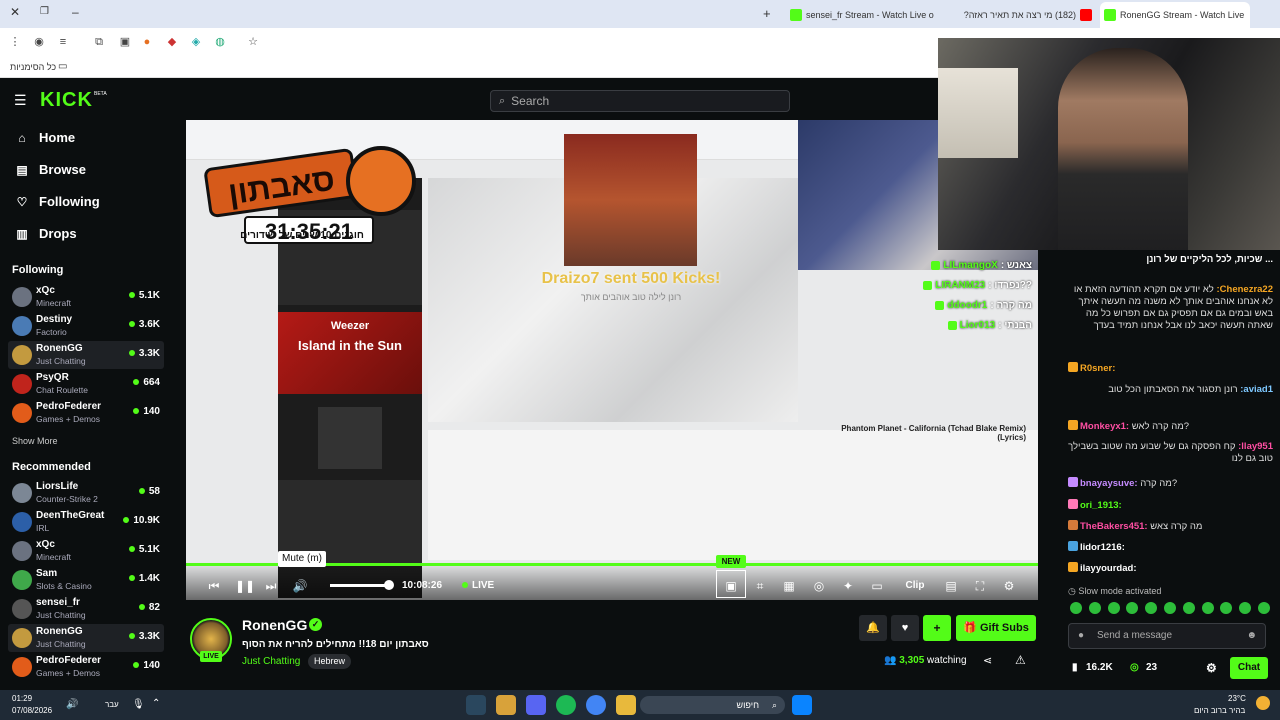  What do you see at coordinates (44, 137) in the screenshot?
I see `nav-home: ⌂ Home` at bounding box center [44, 137].